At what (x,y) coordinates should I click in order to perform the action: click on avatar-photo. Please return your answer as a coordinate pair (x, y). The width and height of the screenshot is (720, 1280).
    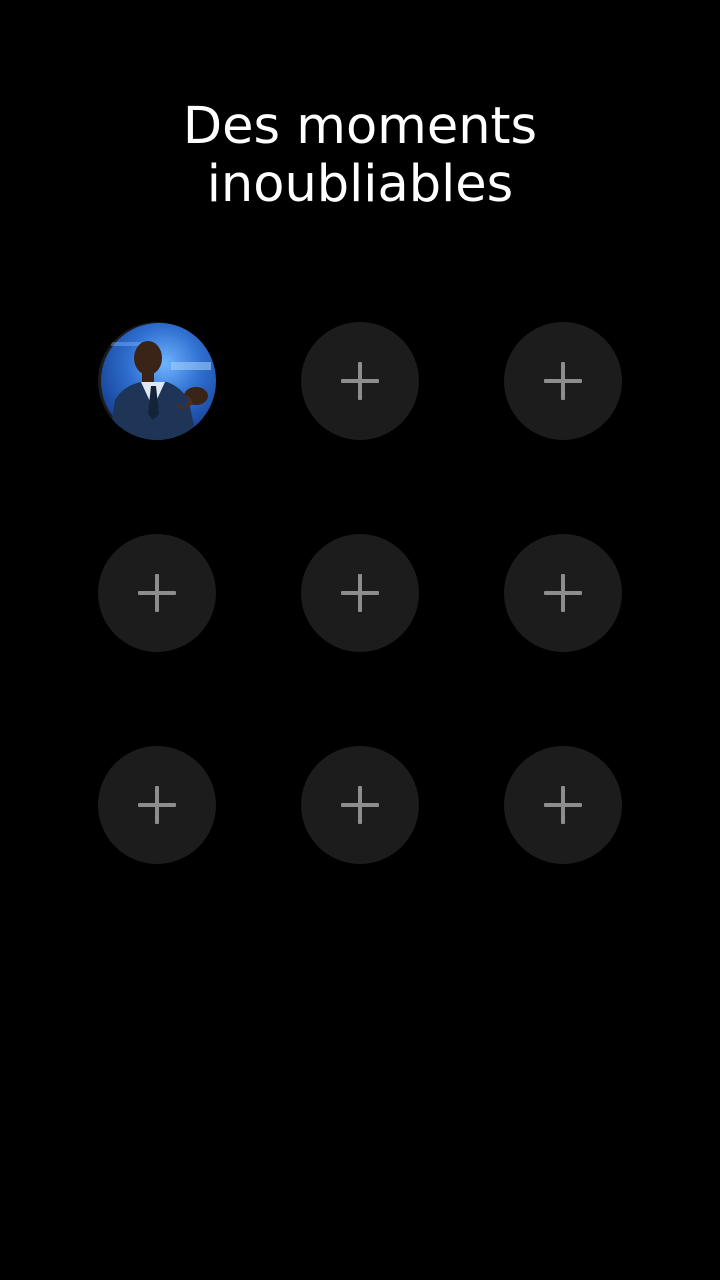
    Looking at the image, I should click on (158, 381).